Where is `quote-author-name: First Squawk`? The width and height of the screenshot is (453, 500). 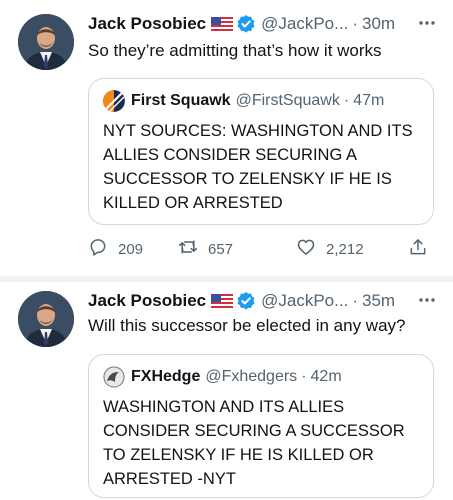 quote-author-name: First Squawk is located at coordinates (181, 101).